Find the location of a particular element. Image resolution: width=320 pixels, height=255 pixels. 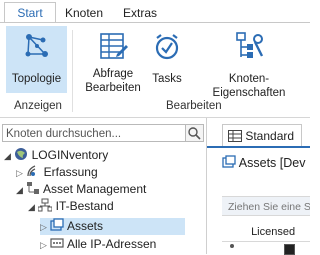

tree-item-erfassung: ▷ Erfassung is located at coordinates (110, 172).